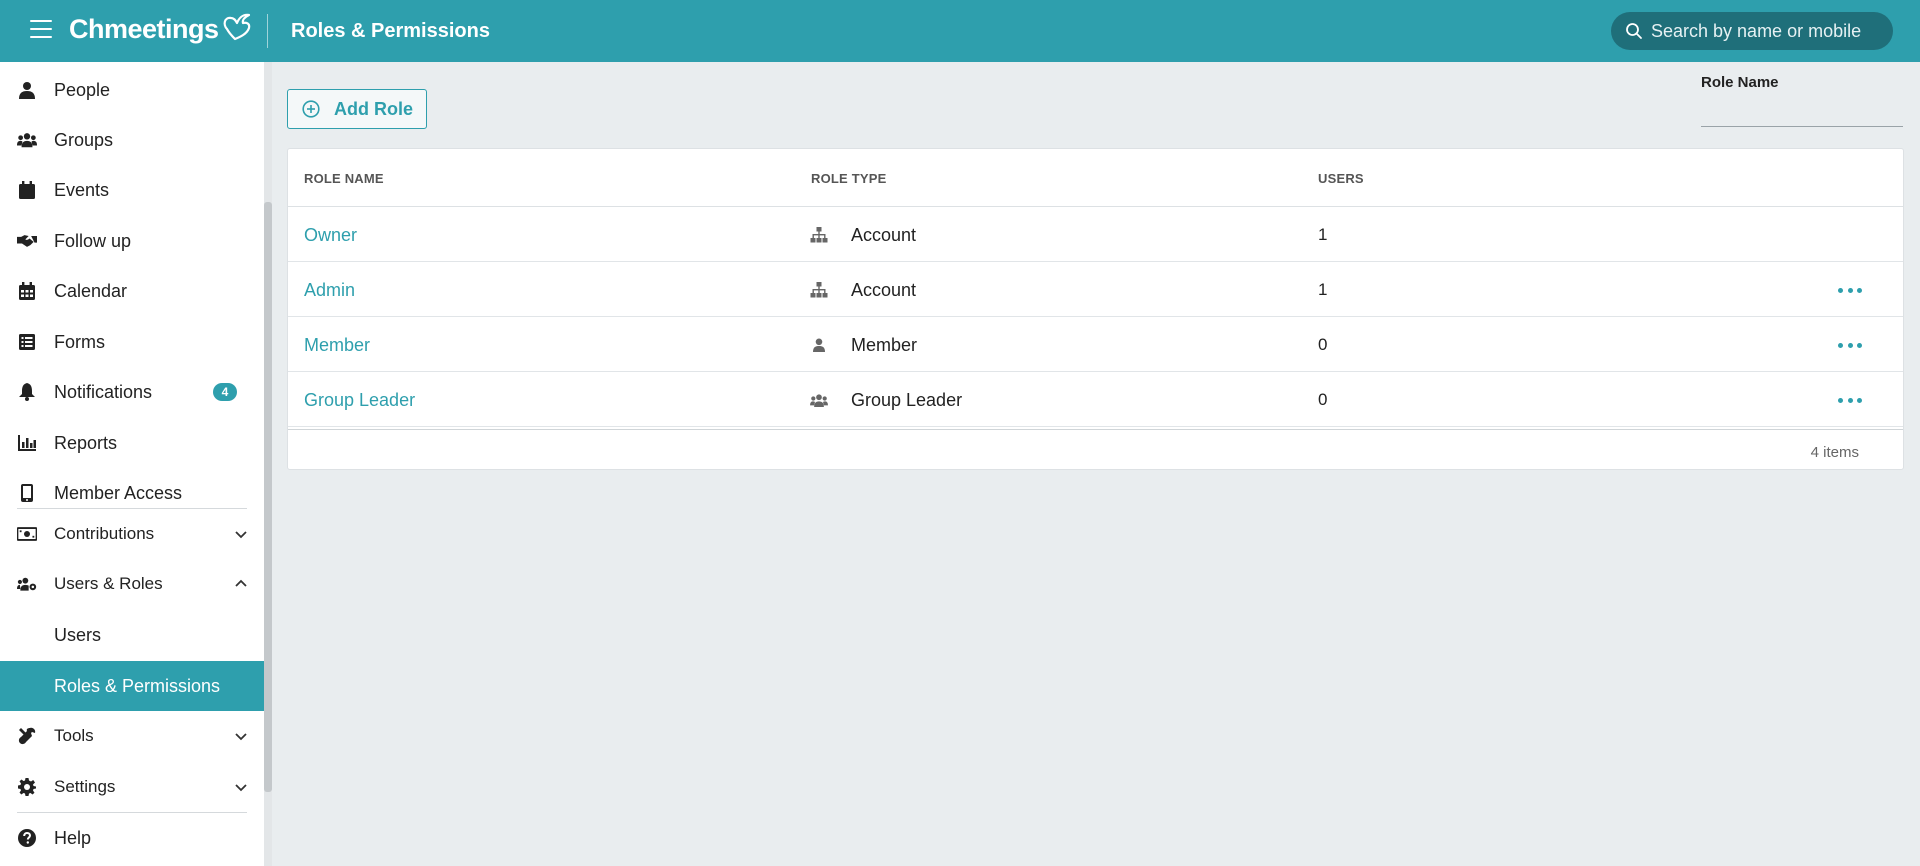 The width and height of the screenshot is (1920, 866). Describe the element at coordinates (108, 583) in the screenshot. I see `sidebar-item-label: Users & Roles` at that location.